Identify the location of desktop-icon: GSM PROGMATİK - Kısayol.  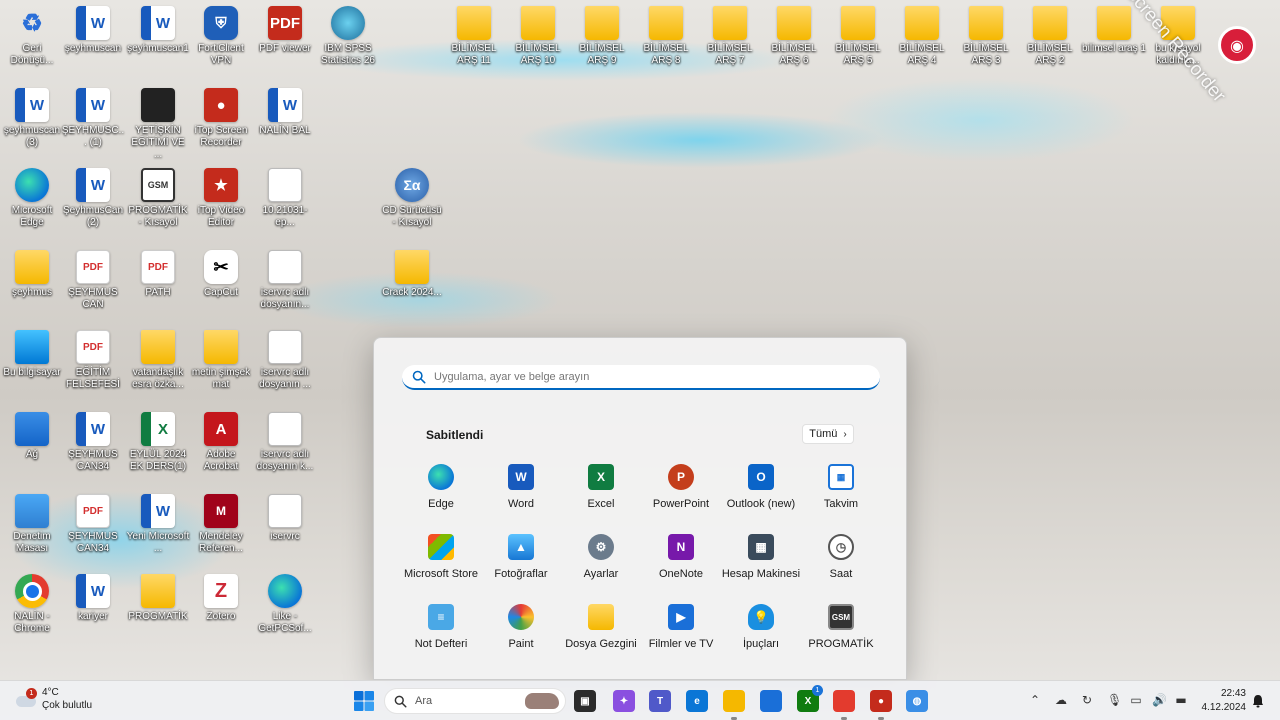
(158, 198).